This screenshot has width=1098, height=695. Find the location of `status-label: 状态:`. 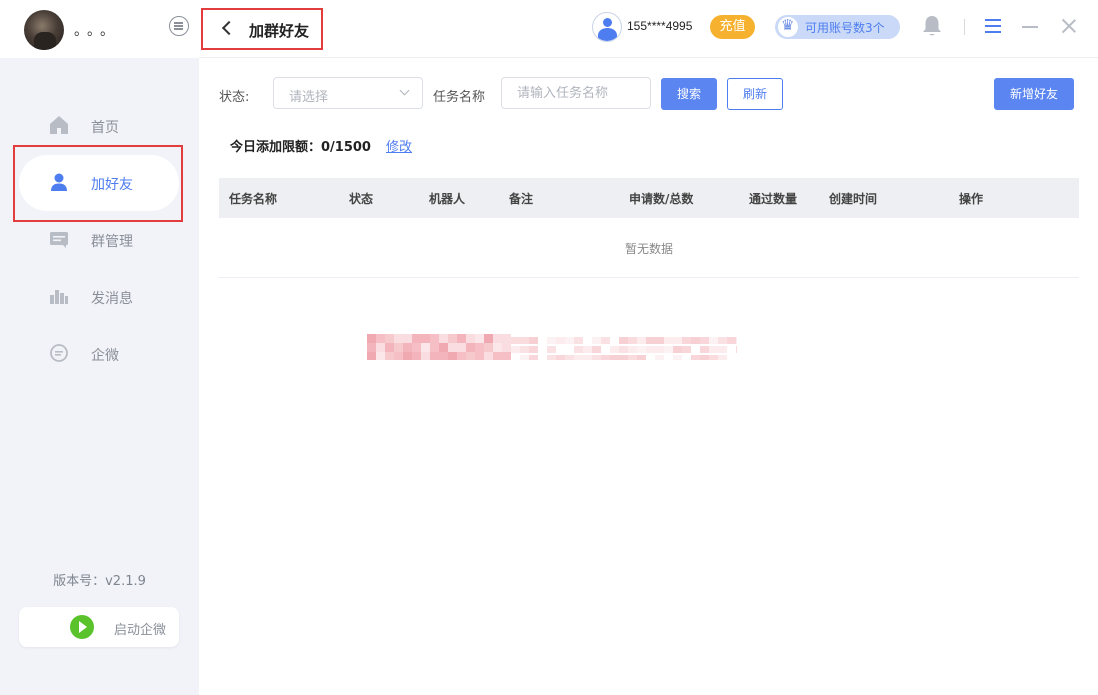

status-label: 状态: is located at coordinates (234, 97).